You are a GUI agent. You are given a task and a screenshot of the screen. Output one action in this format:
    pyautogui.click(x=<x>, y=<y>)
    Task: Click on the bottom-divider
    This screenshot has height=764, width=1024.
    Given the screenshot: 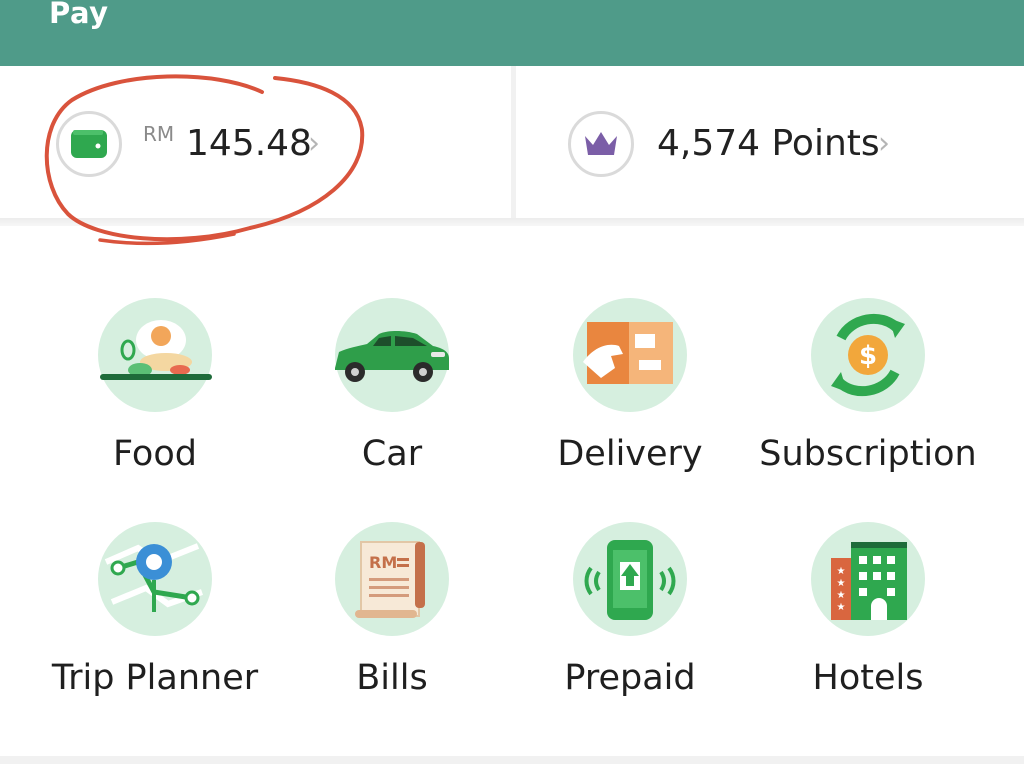 What is the action you would take?
    pyautogui.click(x=512, y=760)
    